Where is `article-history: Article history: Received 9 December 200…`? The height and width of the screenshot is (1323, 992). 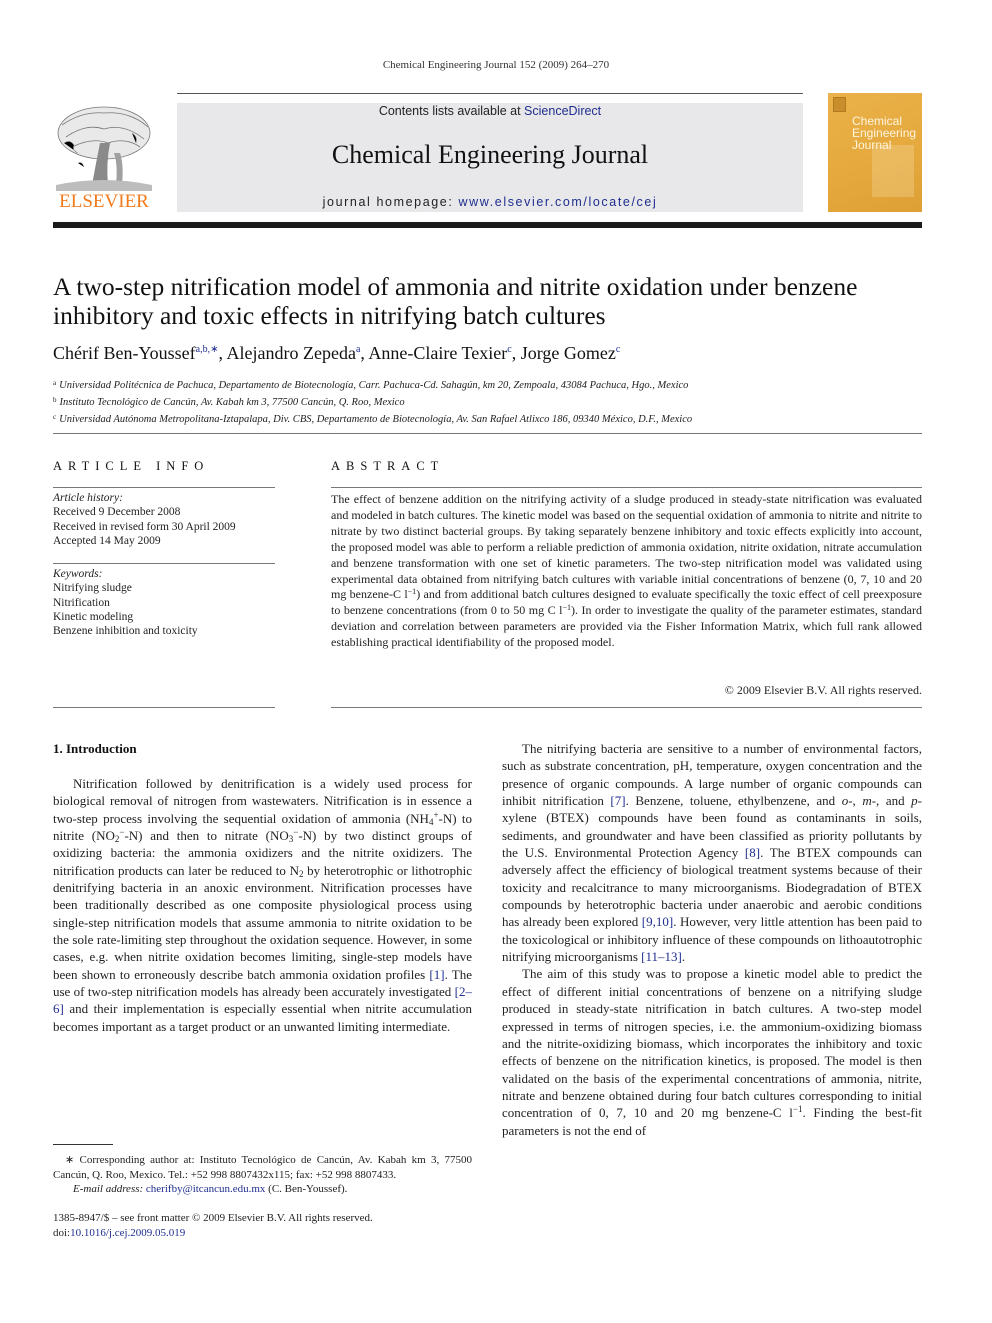
article-history: Article history: Received 9 December 200… is located at coordinates (164, 519).